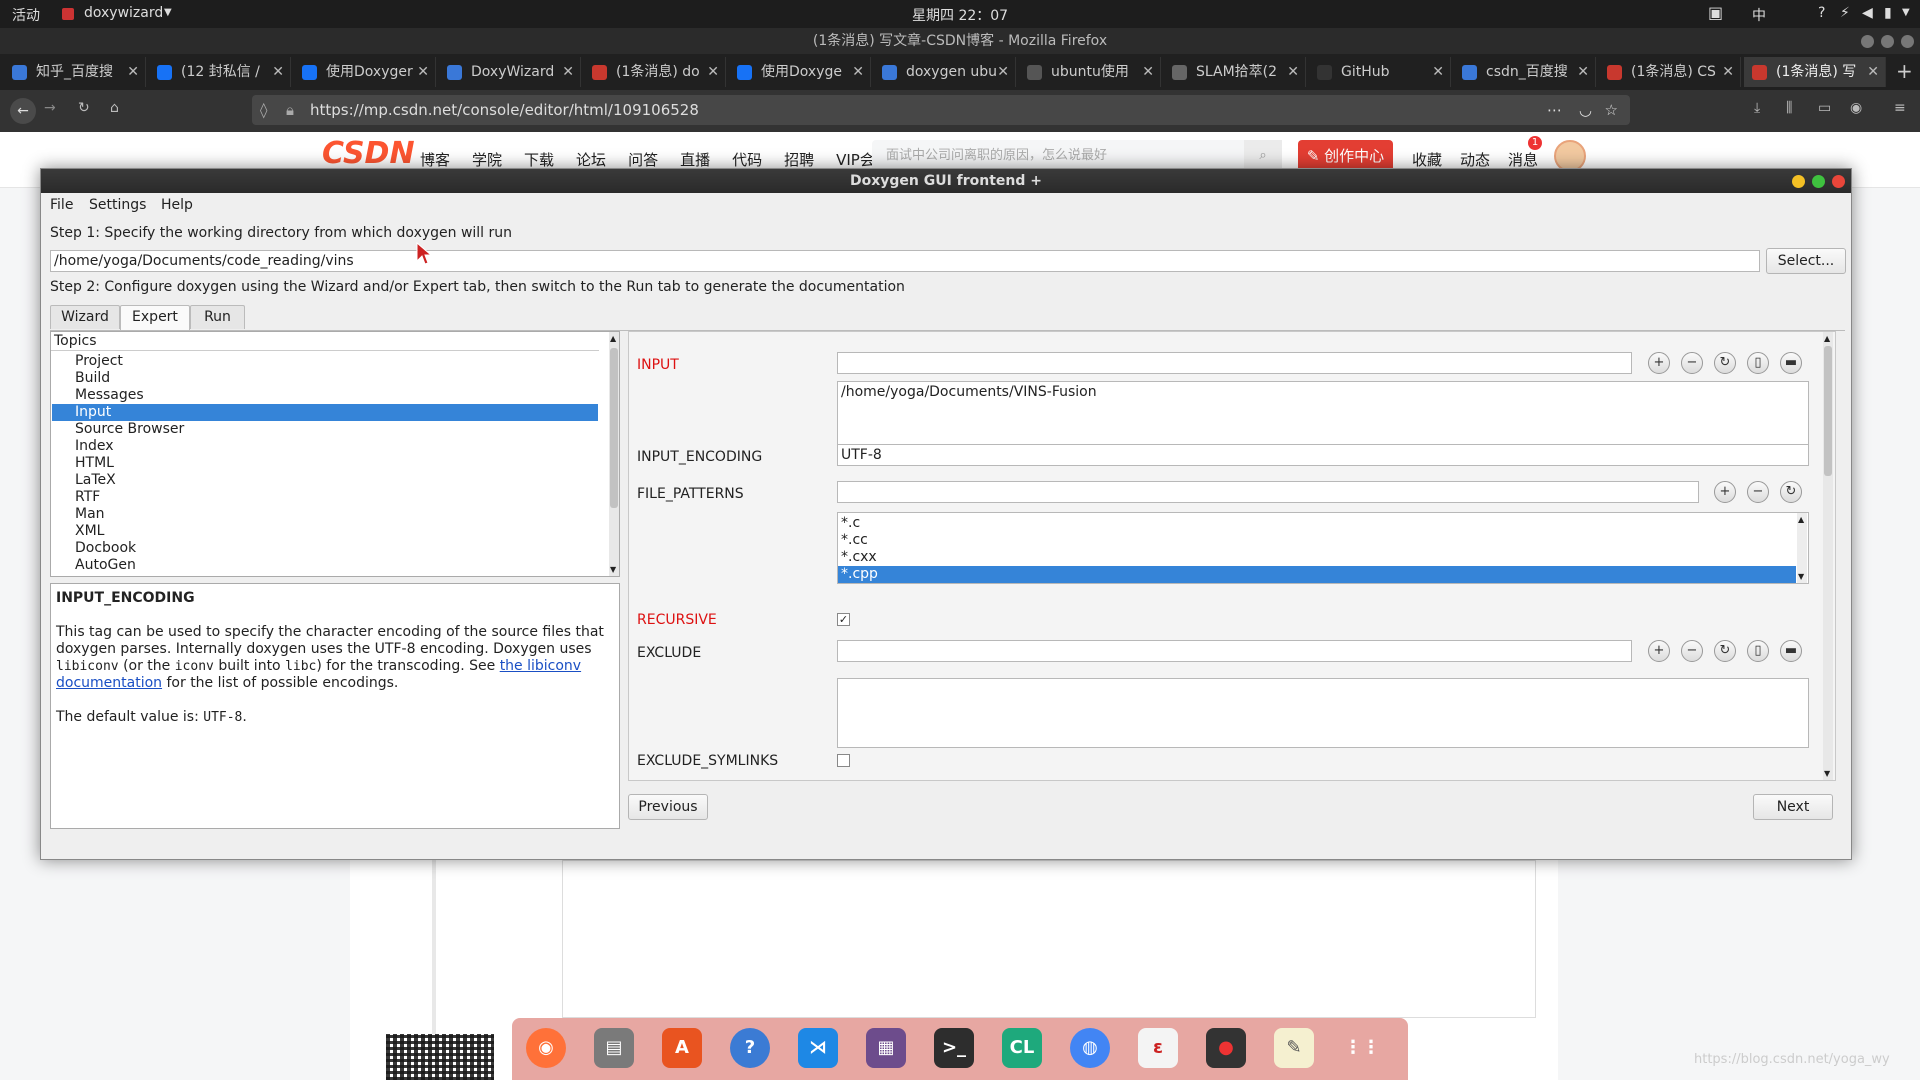 The image size is (1920, 1080). I want to click on topic-item: AutoGen, so click(105, 565).